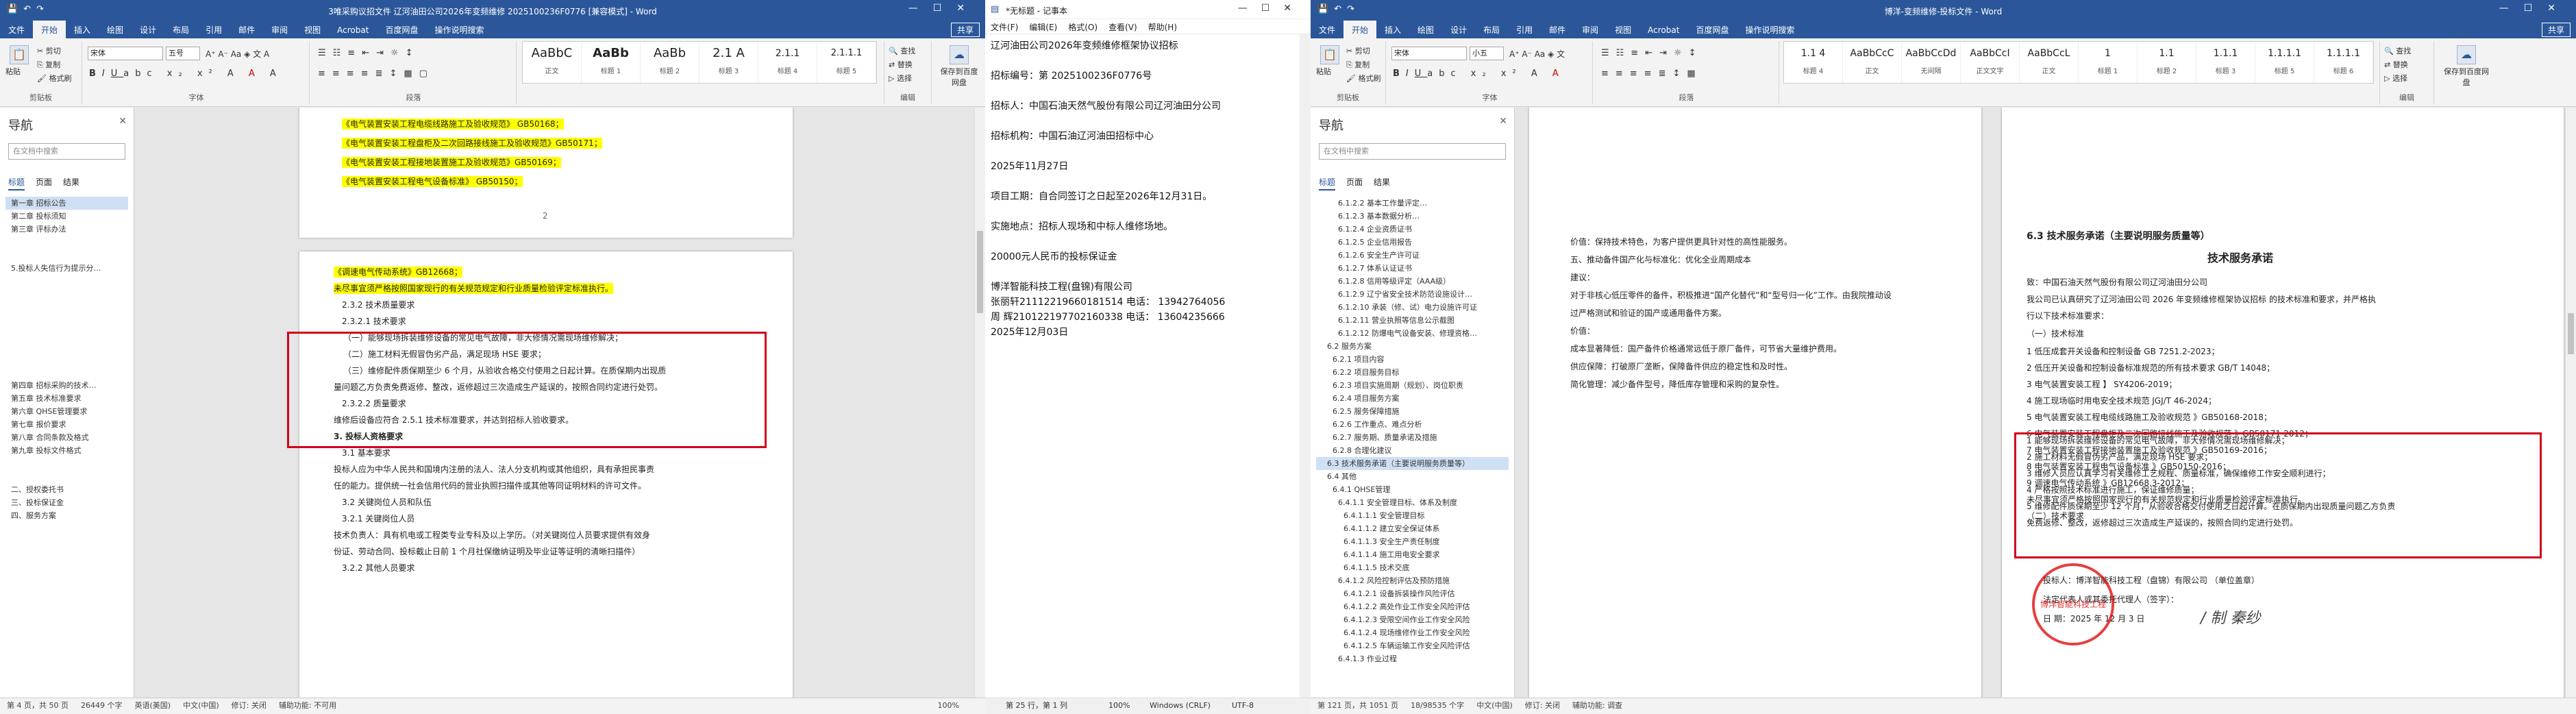 The height and width of the screenshot is (714, 2576). I want to click on tab-baidu: 百度网盘, so click(1712, 29).